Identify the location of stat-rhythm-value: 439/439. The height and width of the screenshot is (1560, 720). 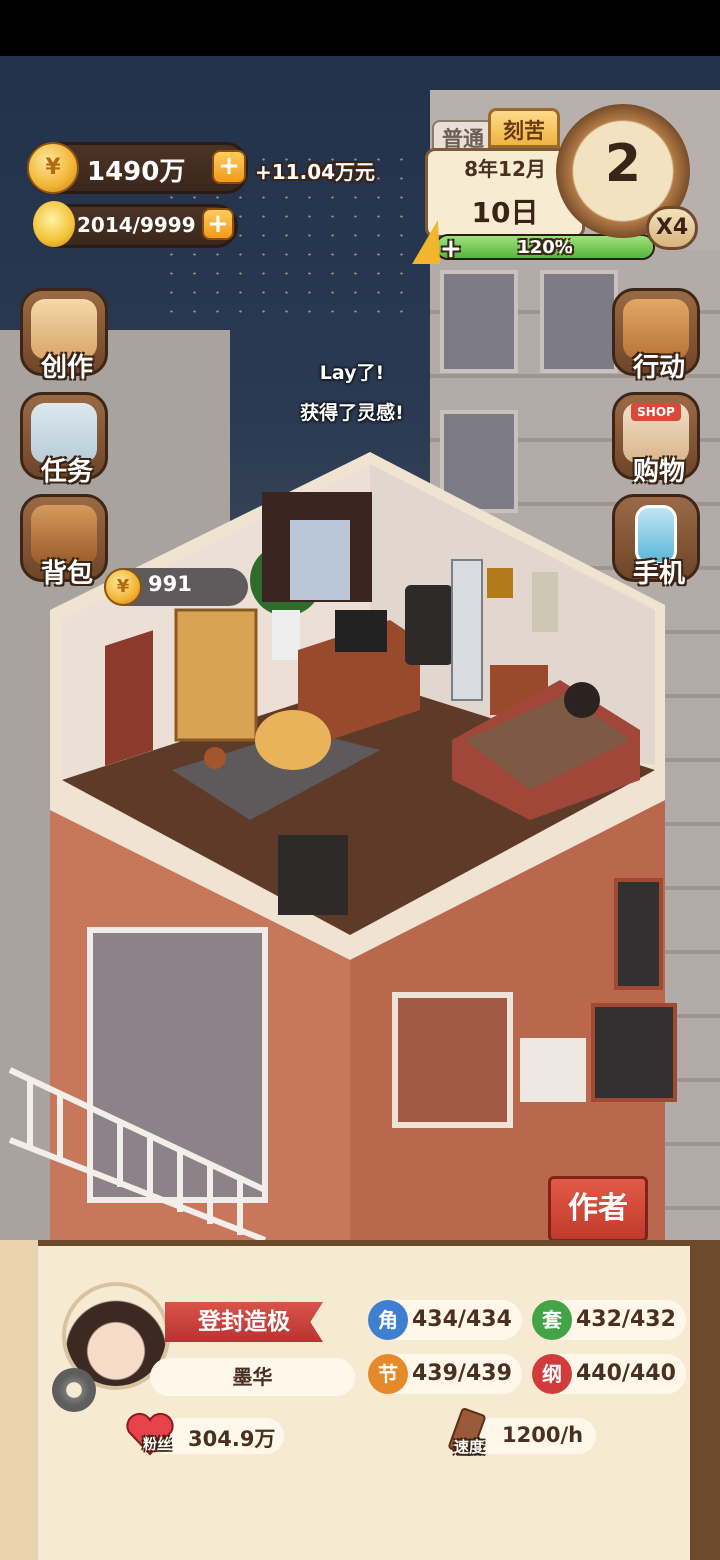
(462, 1373).